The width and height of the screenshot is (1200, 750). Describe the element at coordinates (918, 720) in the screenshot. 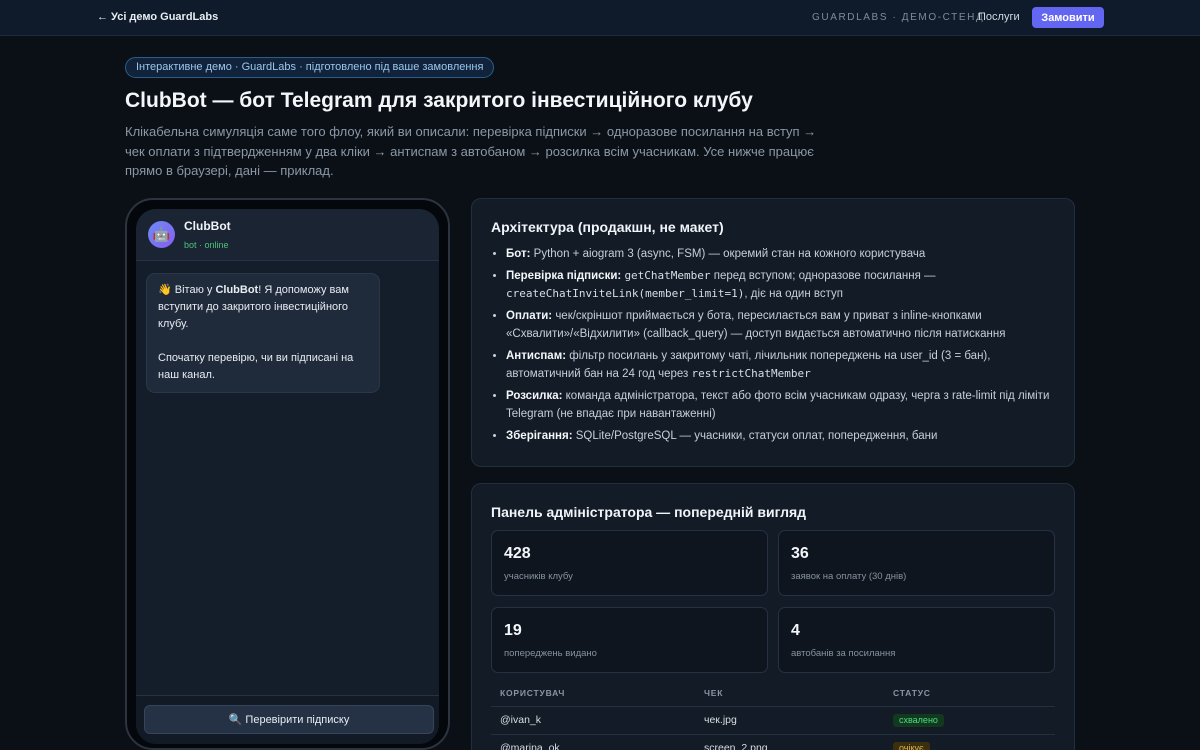

I see `status-badge: схвалено` at that location.